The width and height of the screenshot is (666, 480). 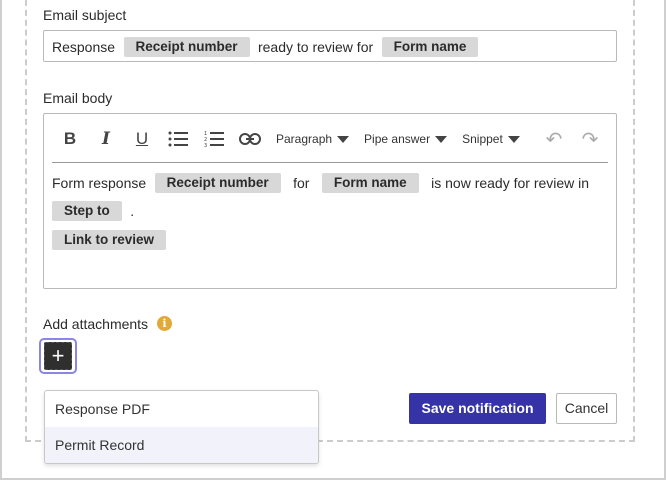 What do you see at coordinates (186, 47) in the screenshot?
I see `subject-chip-receipt-number: Receipt number` at bounding box center [186, 47].